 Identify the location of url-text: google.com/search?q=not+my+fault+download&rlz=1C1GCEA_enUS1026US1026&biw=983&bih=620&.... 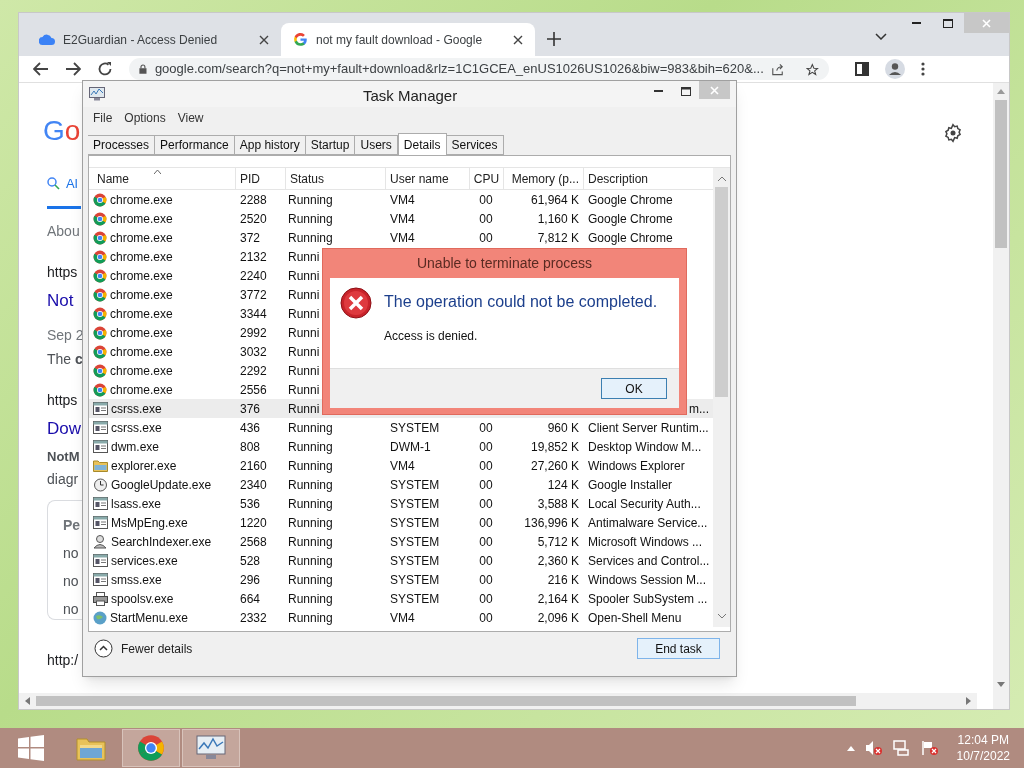
(459, 69).